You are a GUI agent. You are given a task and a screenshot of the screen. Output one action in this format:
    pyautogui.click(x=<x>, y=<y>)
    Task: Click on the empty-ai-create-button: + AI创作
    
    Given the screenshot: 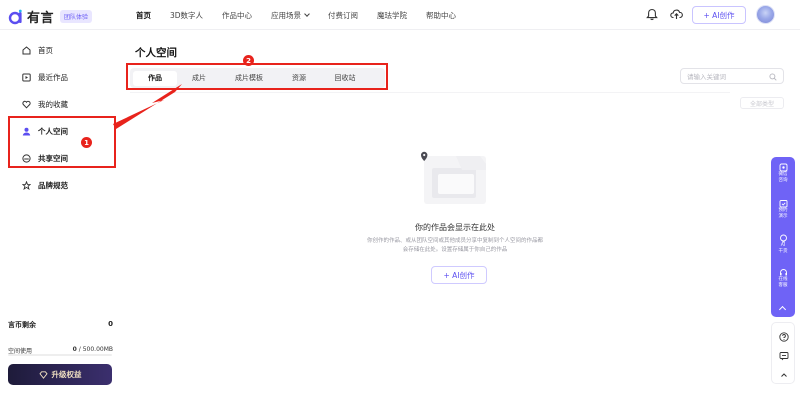 What is the action you would take?
    pyautogui.click(x=459, y=275)
    